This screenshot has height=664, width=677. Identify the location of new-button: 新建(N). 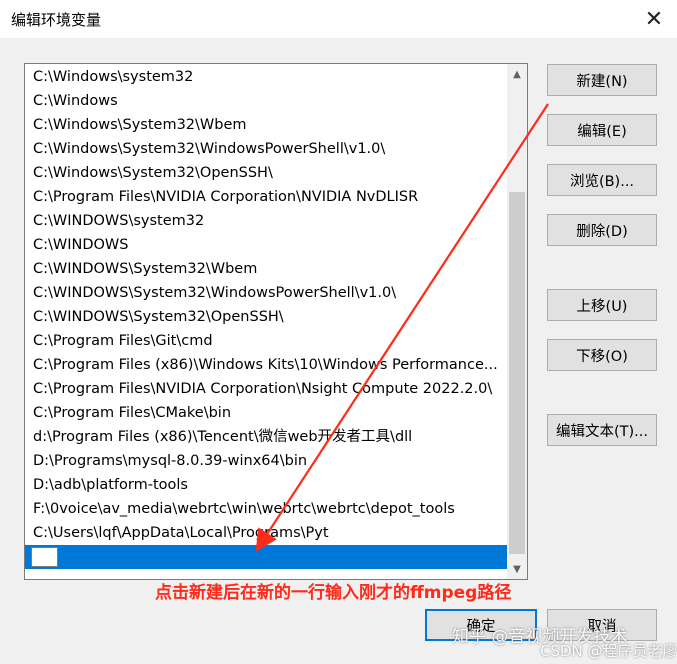
(602, 80).